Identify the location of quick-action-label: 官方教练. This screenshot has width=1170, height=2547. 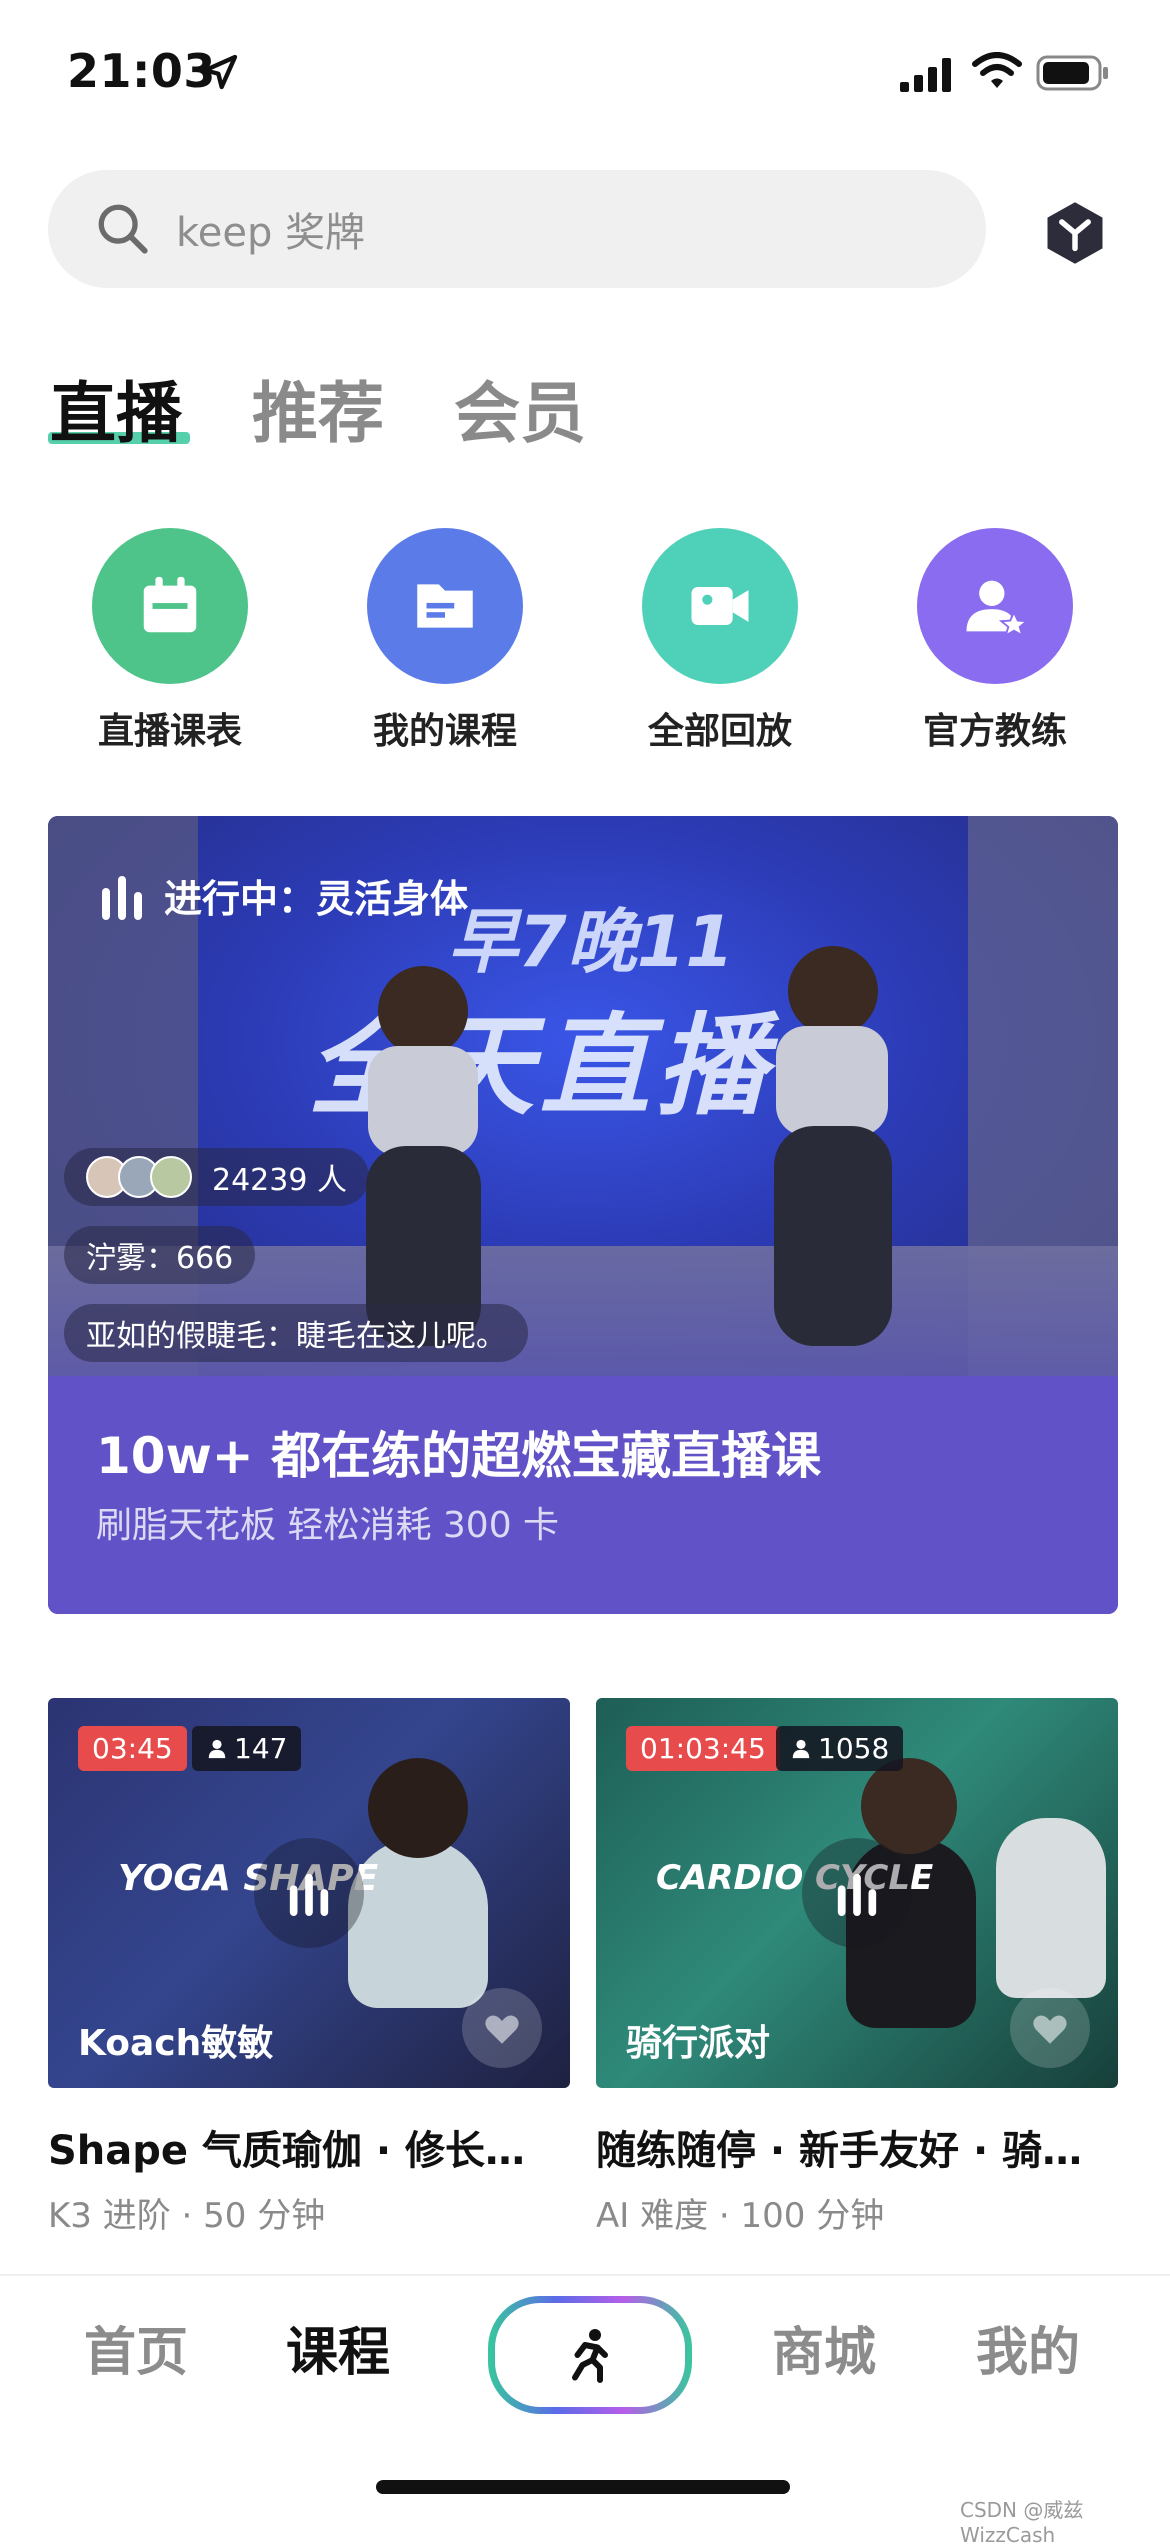
(994, 731).